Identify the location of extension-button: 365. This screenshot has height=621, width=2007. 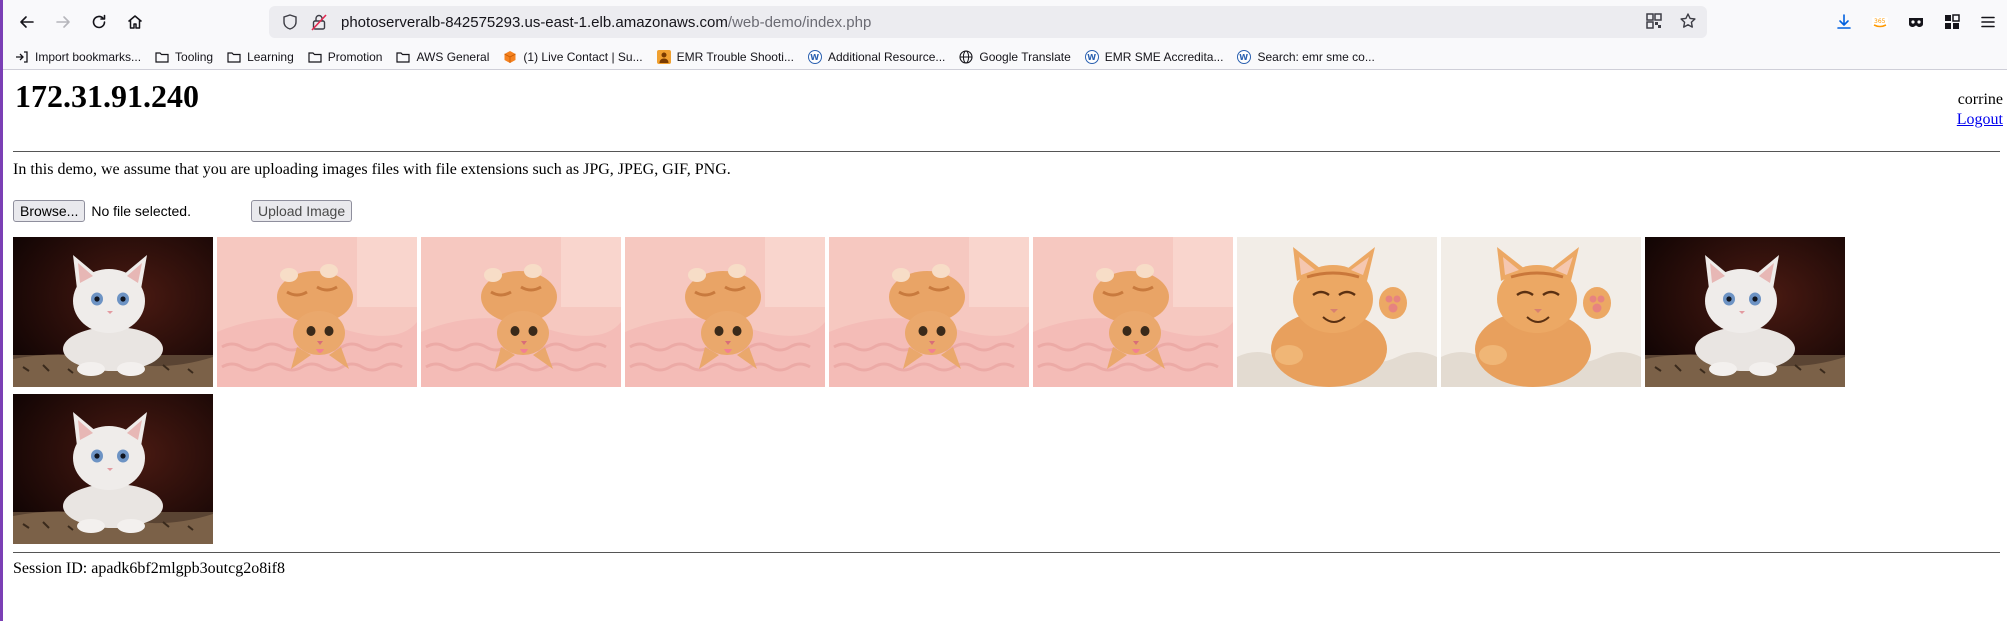
(1880, 22).